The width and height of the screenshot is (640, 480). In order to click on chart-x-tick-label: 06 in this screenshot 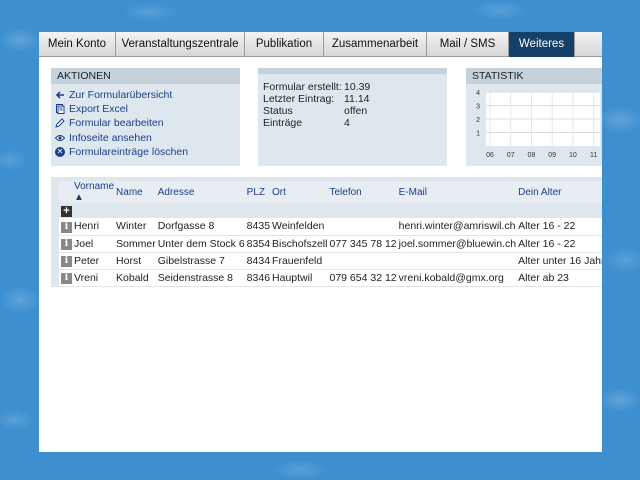, I will do `click(490, 155)`.